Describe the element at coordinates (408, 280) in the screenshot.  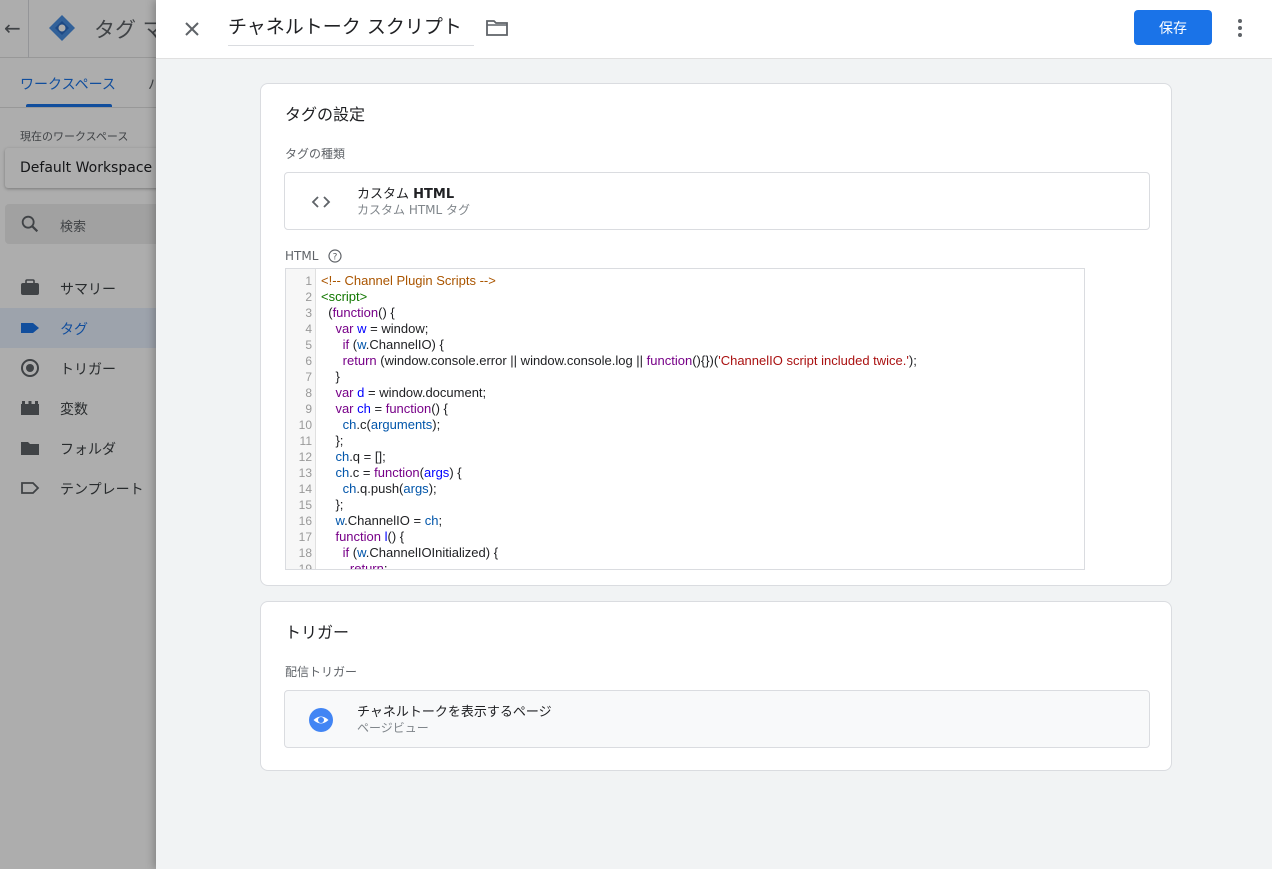
I see `code-token: <!-- Channel Plugin Scripts -->` at that location.